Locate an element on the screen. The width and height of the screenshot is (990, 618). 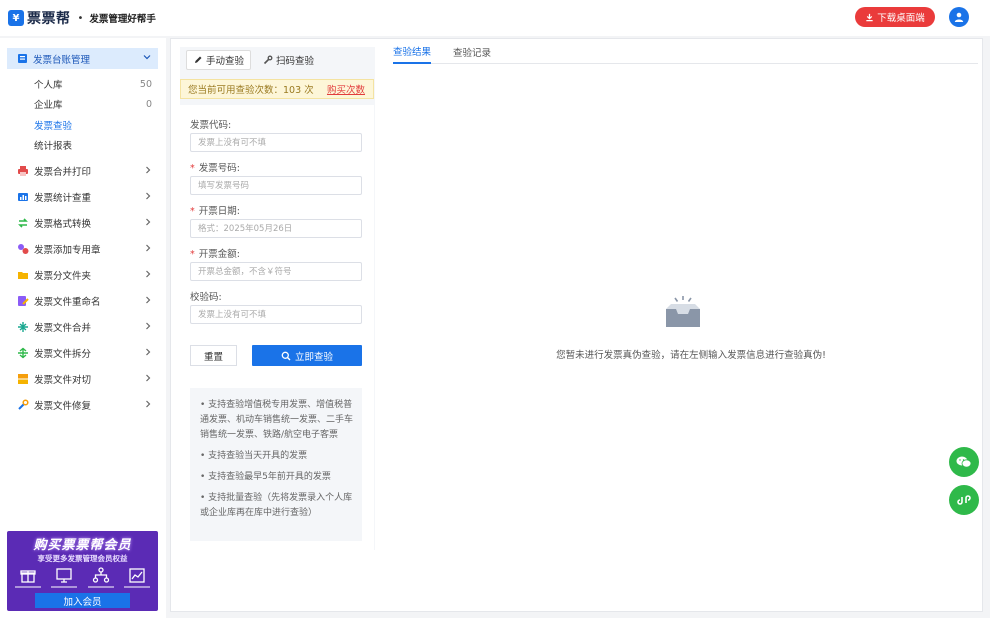
sidebar-group-label: 发票台账管理 is located at coordinates (62, 60).